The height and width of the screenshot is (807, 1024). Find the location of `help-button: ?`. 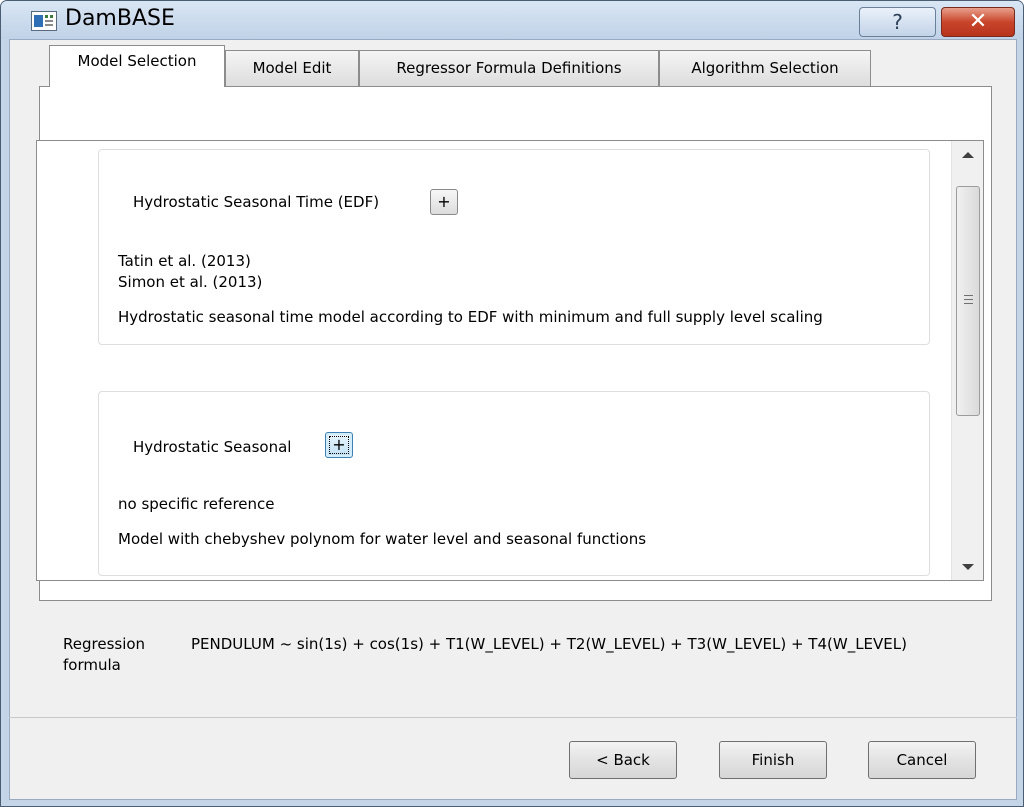

help-button: ? is located at coordinates (897, 22).